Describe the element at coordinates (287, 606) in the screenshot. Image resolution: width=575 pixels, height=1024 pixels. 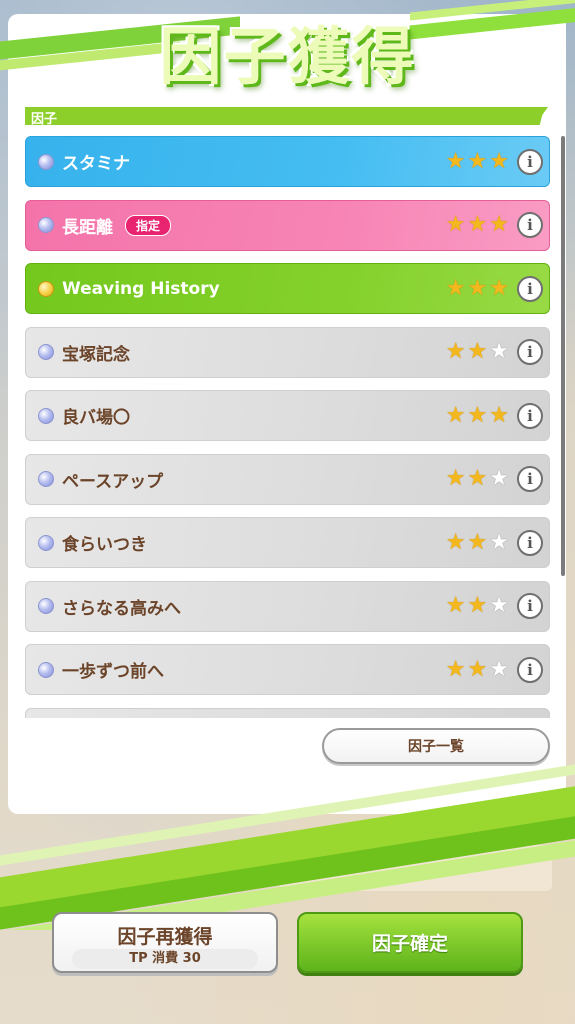
I see `factor-row: さらなる高みへ ★ ★ ★ i` at that location.